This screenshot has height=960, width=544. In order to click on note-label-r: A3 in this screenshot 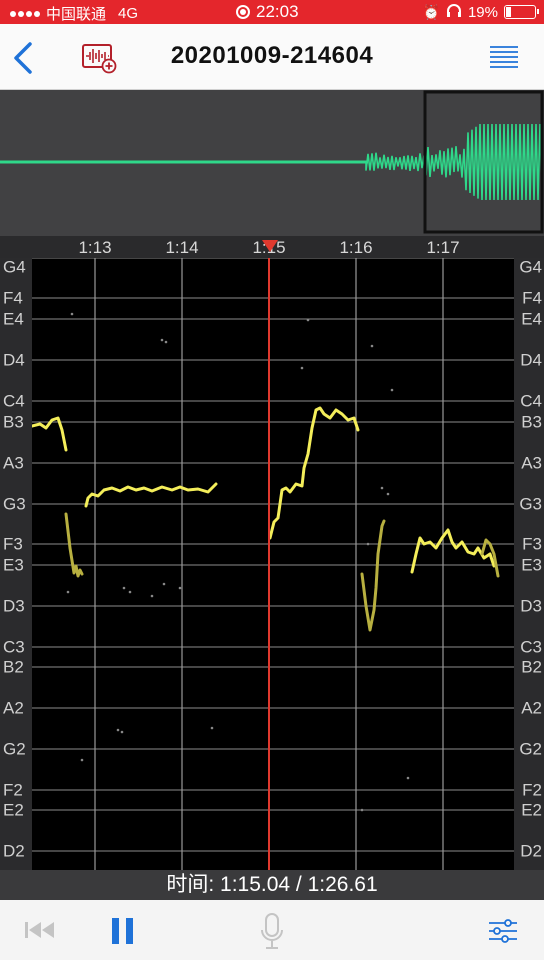, I will do `click(531, 463)`.